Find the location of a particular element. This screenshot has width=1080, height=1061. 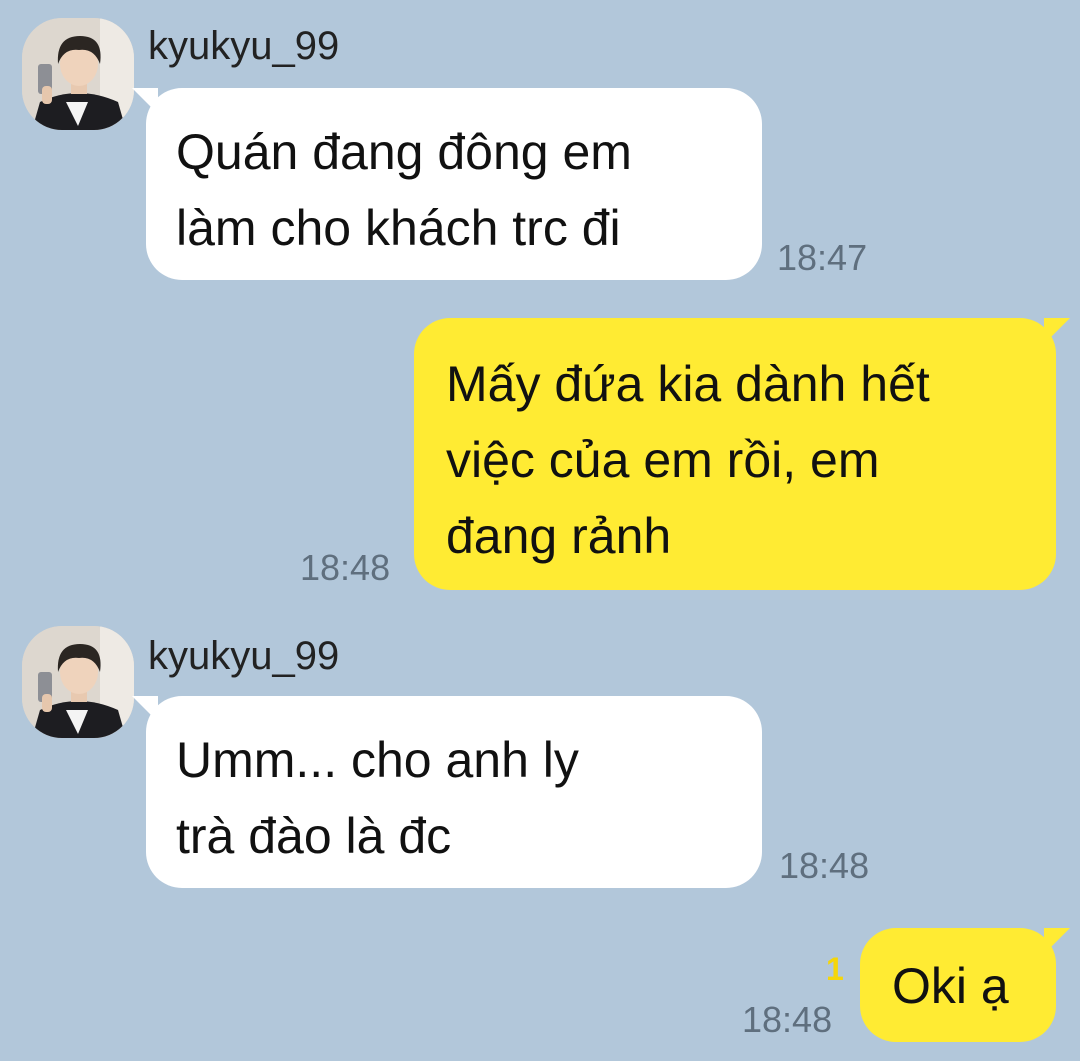

unread-count: 1 is located at coordinates (835, 969).